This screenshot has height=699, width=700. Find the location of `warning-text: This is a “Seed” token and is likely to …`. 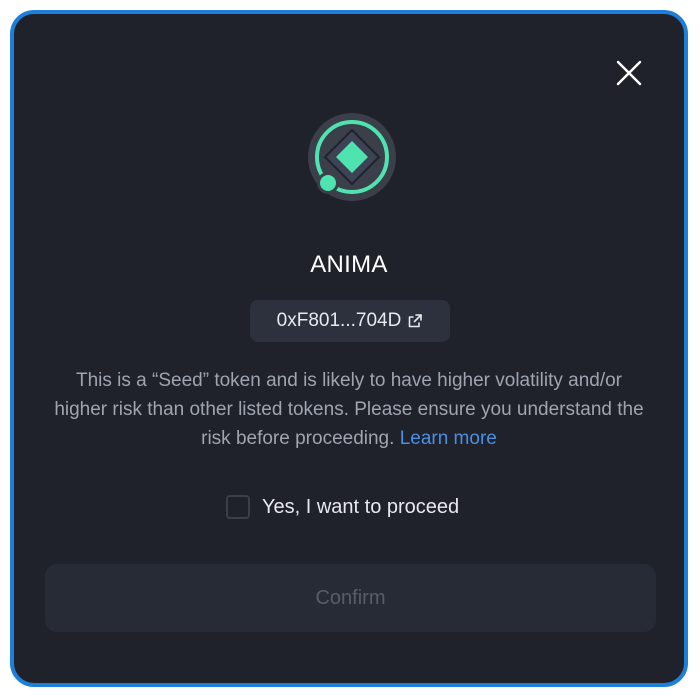

warning-text: This is a “Seed” token and is likely to … is located at coordinates (349, 409).